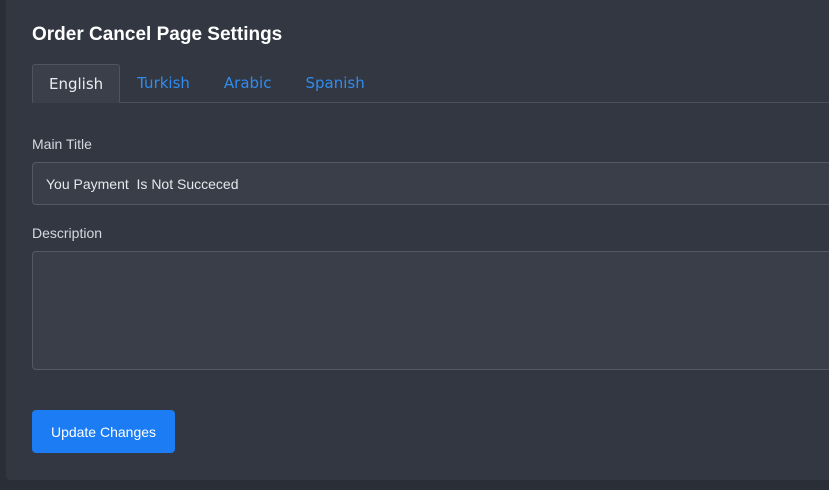  I want to click on tab-arabic: Arabic, so click(248, 83).